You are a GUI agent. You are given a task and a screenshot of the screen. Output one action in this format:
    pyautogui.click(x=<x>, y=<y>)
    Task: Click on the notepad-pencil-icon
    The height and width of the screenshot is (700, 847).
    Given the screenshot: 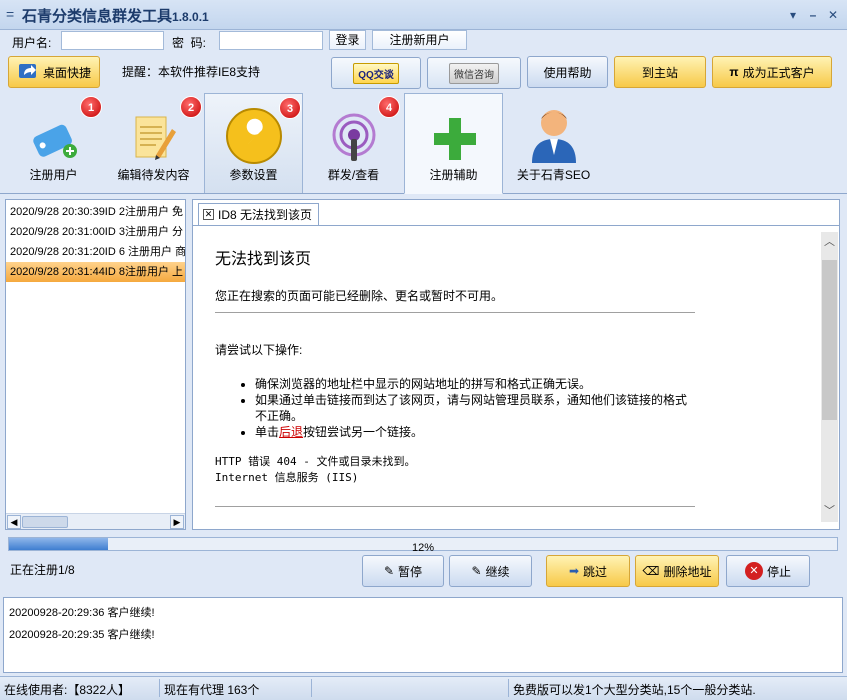 What is the action you would take?
    pyautogui.click(x=155, y=138)
    